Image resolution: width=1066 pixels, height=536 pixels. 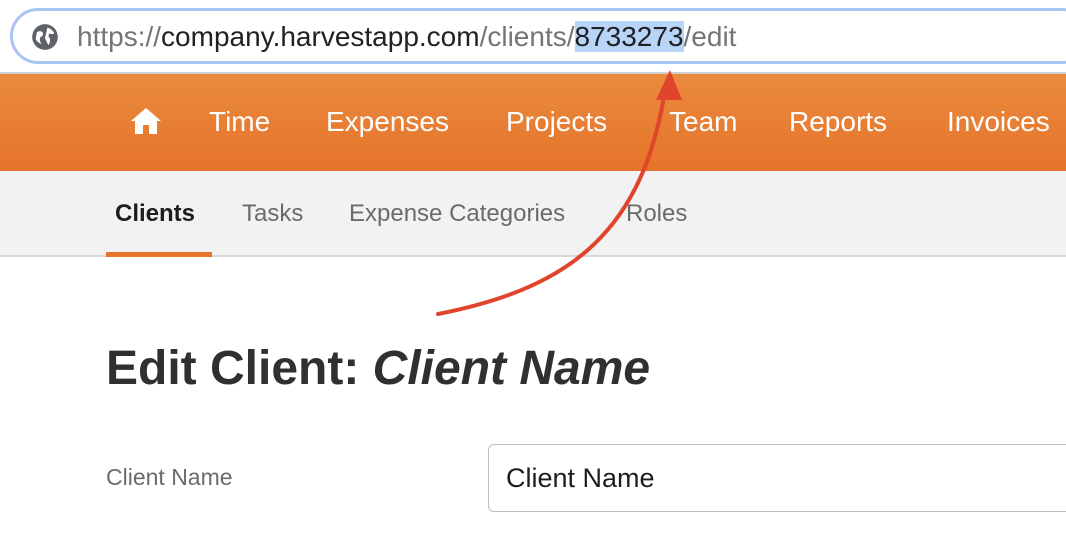 I want to click on page-title-client-name: Client Name, so click(x=511, y=368).